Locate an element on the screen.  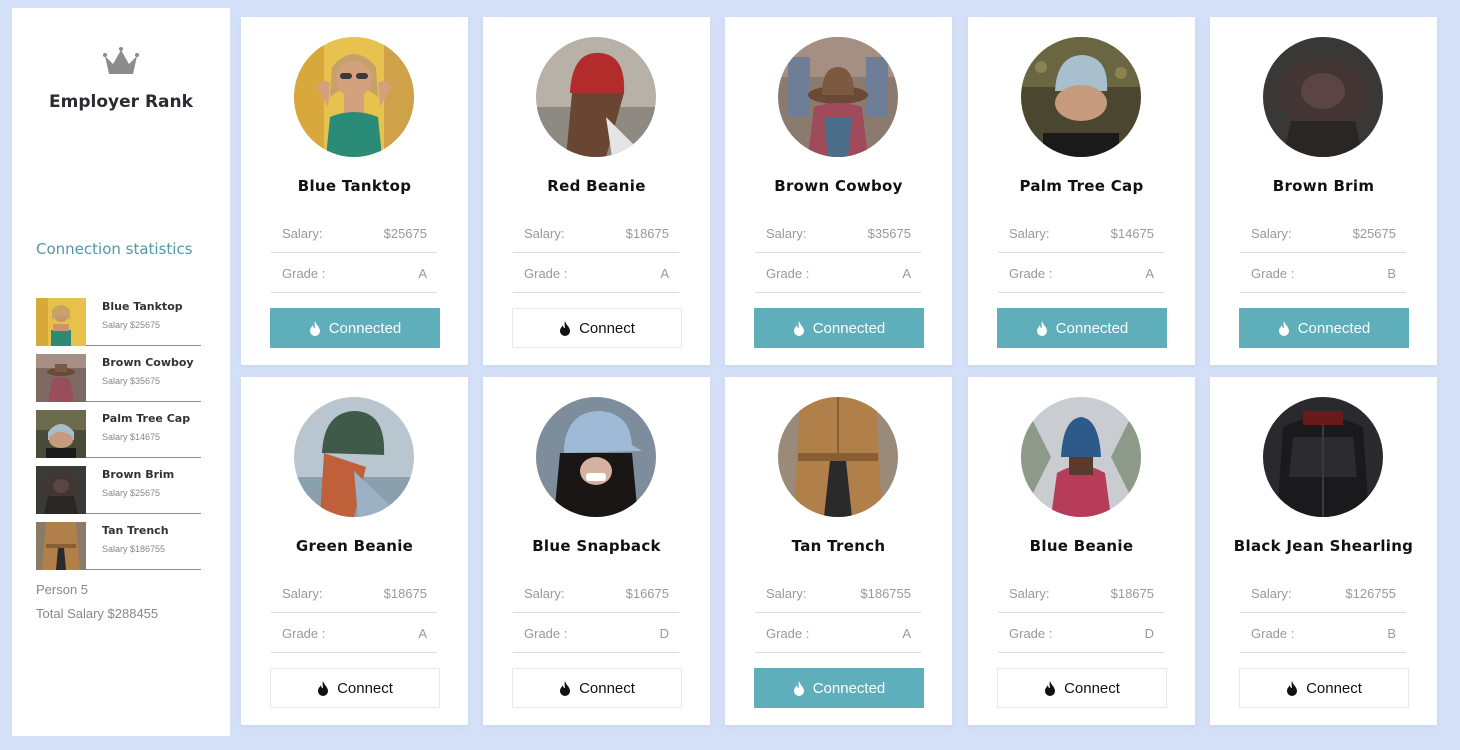
stat-item: Brown Brim Salary $25675 is located at coordinates (118, 486).